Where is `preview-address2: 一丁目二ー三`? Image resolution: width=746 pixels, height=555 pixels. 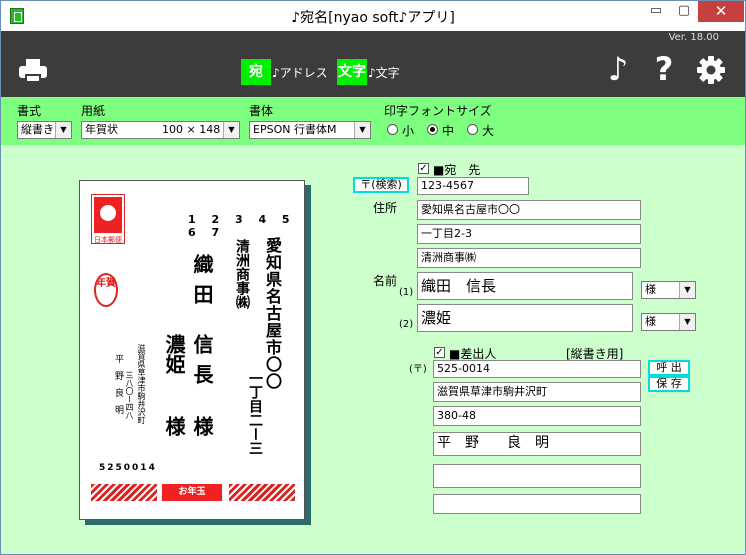
preview-address2: 一丁目二ー三 is located at coordinates (255, 413).